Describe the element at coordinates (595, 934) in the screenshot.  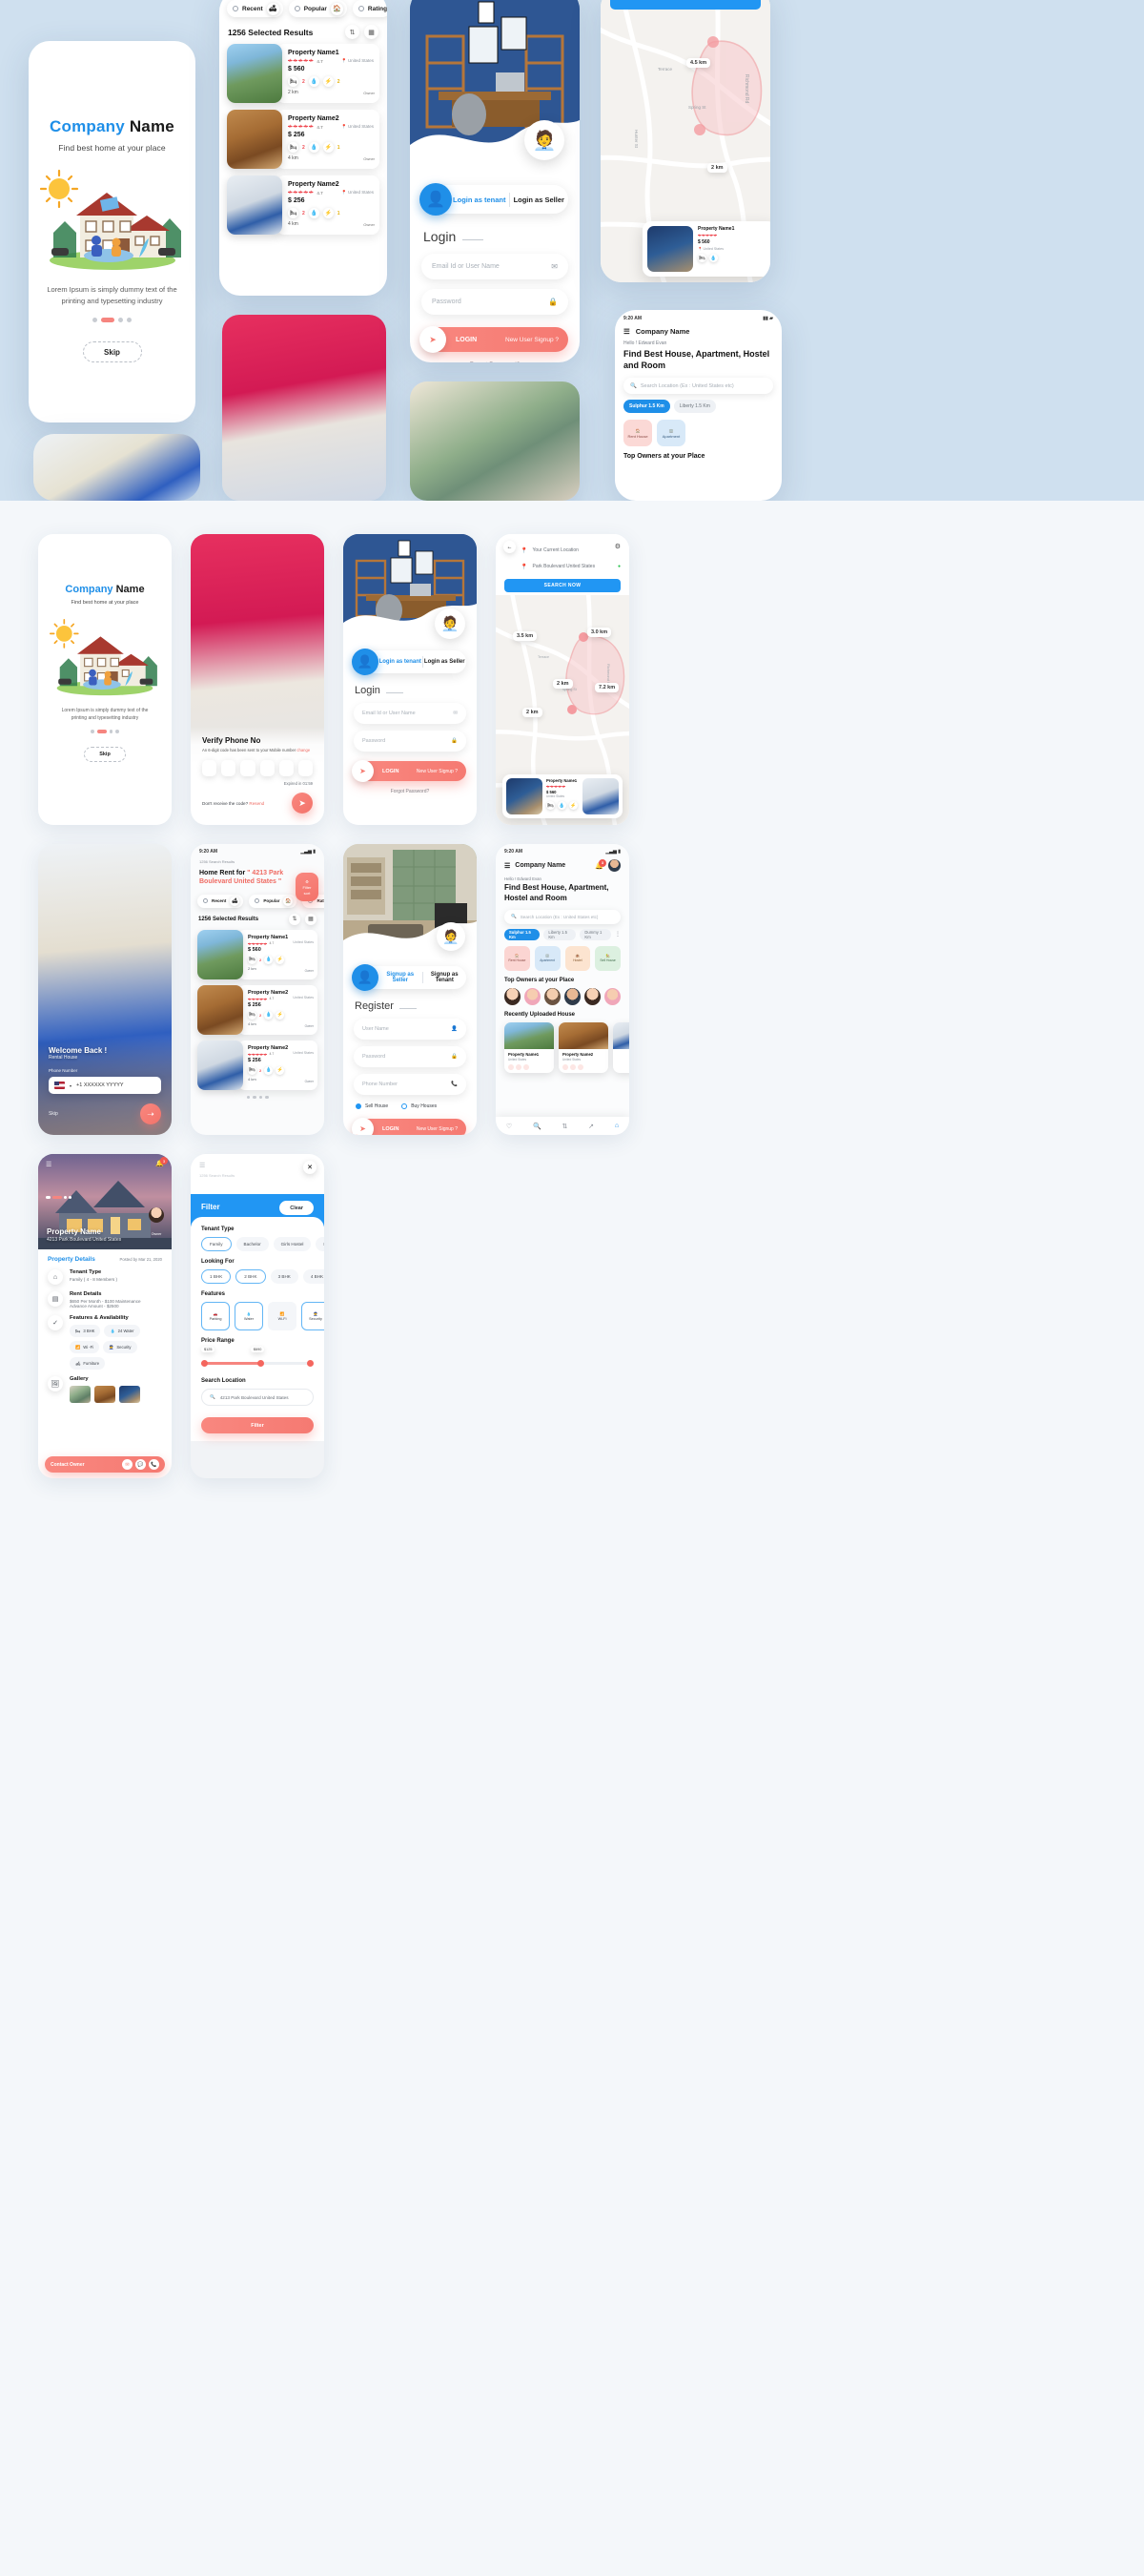
I see `tag: Dummy 1 Km` at that location.